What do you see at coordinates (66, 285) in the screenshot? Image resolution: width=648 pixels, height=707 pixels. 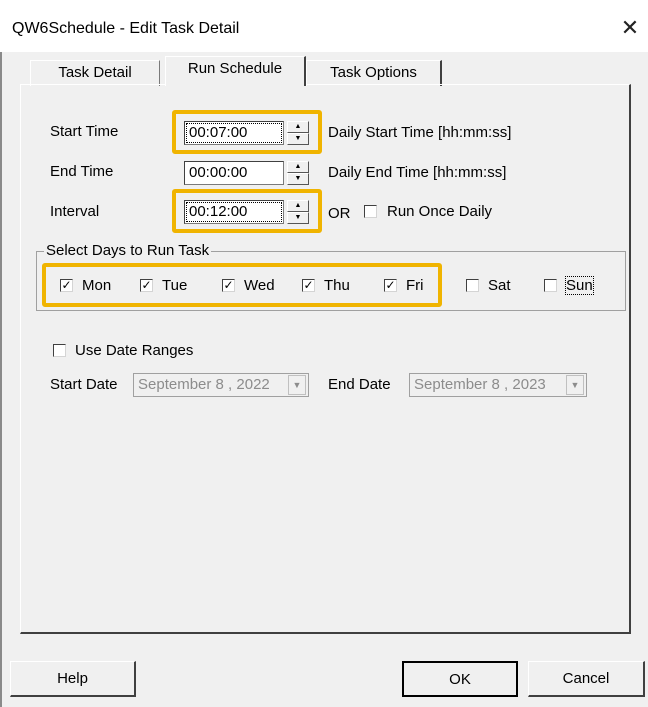 I see `mon-checkbox: ✓` at bounding box center [66, 285].